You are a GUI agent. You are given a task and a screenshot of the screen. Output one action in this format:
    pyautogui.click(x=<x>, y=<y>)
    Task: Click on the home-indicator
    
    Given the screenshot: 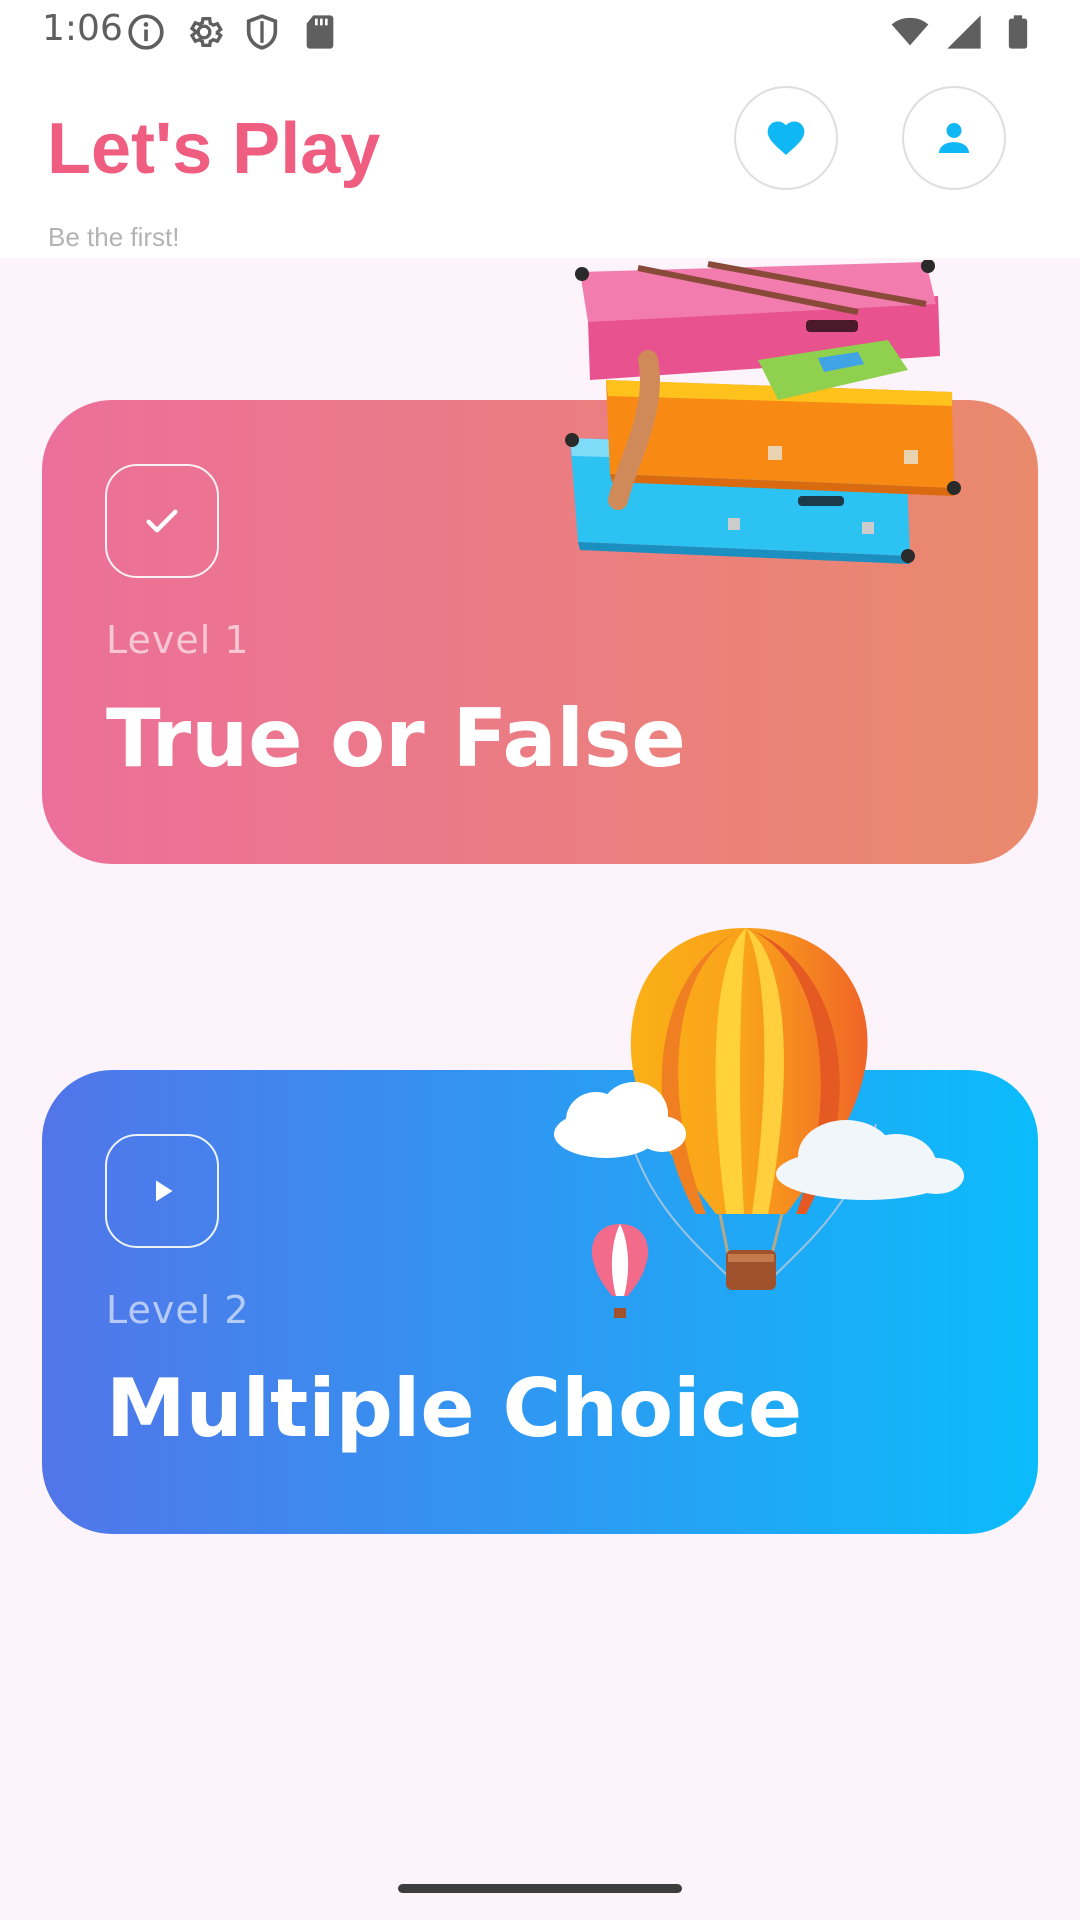 What is the action you would take?
    pyautogui.click(x=540, y=1888)
    